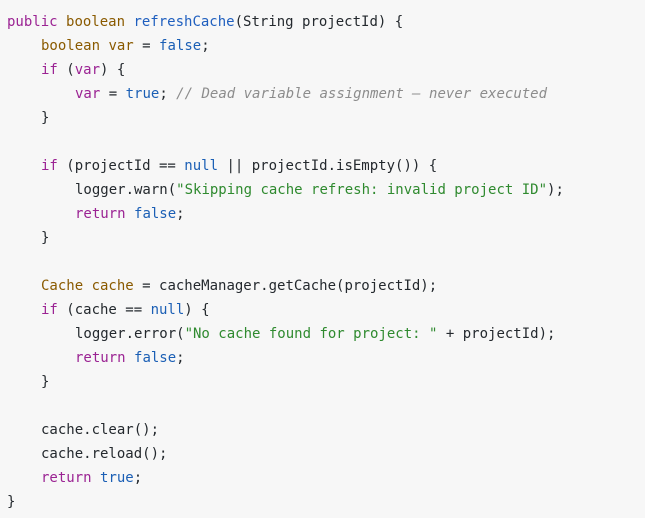 This screenshot has width=645, height=518. What do you see at coordinates (555, 190) in the screenshot?
I see `code-token: );` at bounding box center [555, 190].